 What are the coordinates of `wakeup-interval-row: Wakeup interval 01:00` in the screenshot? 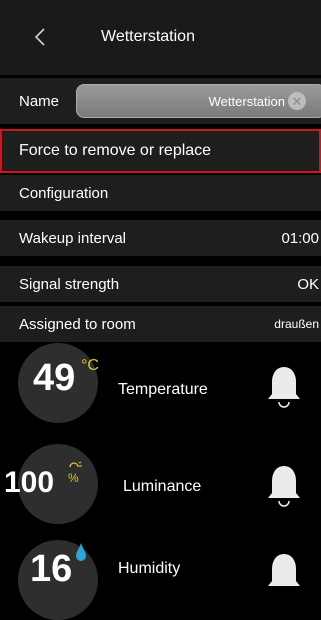 It's located at (160, 238).